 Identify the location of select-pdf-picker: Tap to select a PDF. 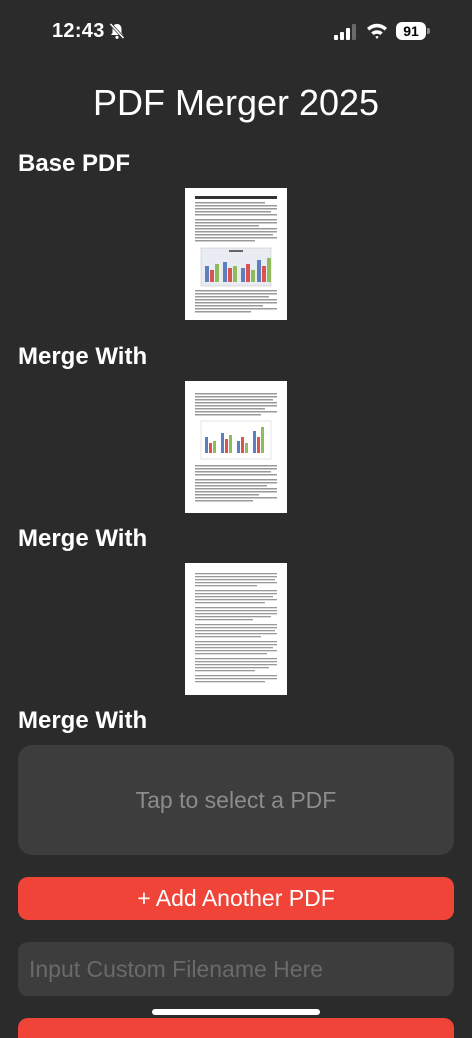
(236, 800).